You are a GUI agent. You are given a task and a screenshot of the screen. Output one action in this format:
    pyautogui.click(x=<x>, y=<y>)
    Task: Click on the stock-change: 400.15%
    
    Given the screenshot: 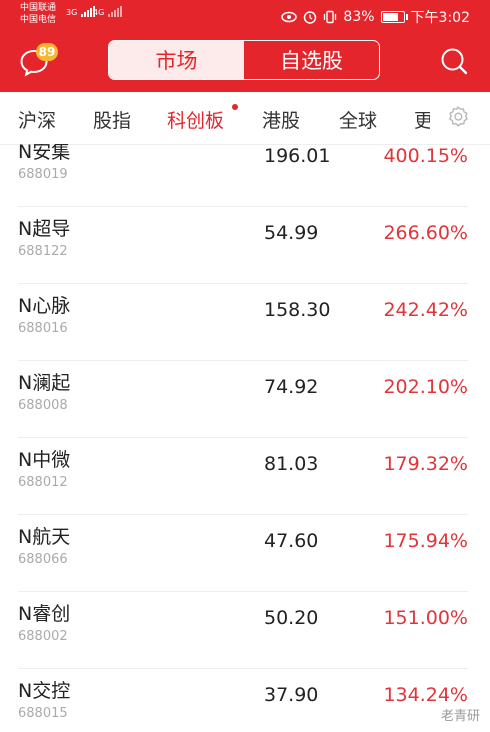 What is the action you would take?
    pyautogui.click(x=425, y=156)
    